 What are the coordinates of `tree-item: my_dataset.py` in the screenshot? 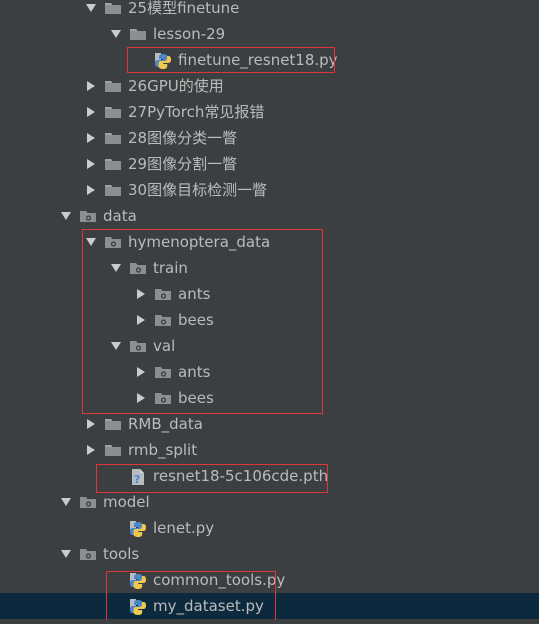 It's located at (269, 606).